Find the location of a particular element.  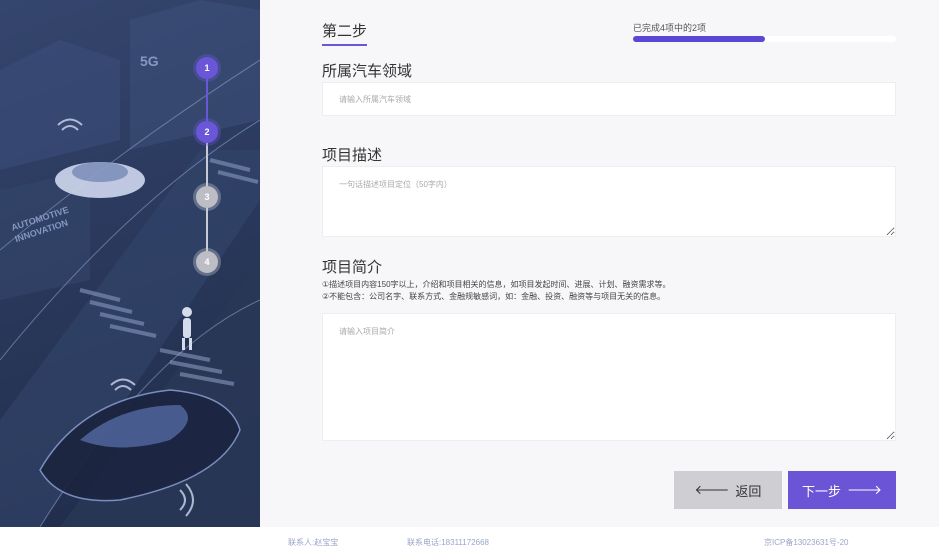

step-indicator-3: 3 is located at coordinates (207, 197).